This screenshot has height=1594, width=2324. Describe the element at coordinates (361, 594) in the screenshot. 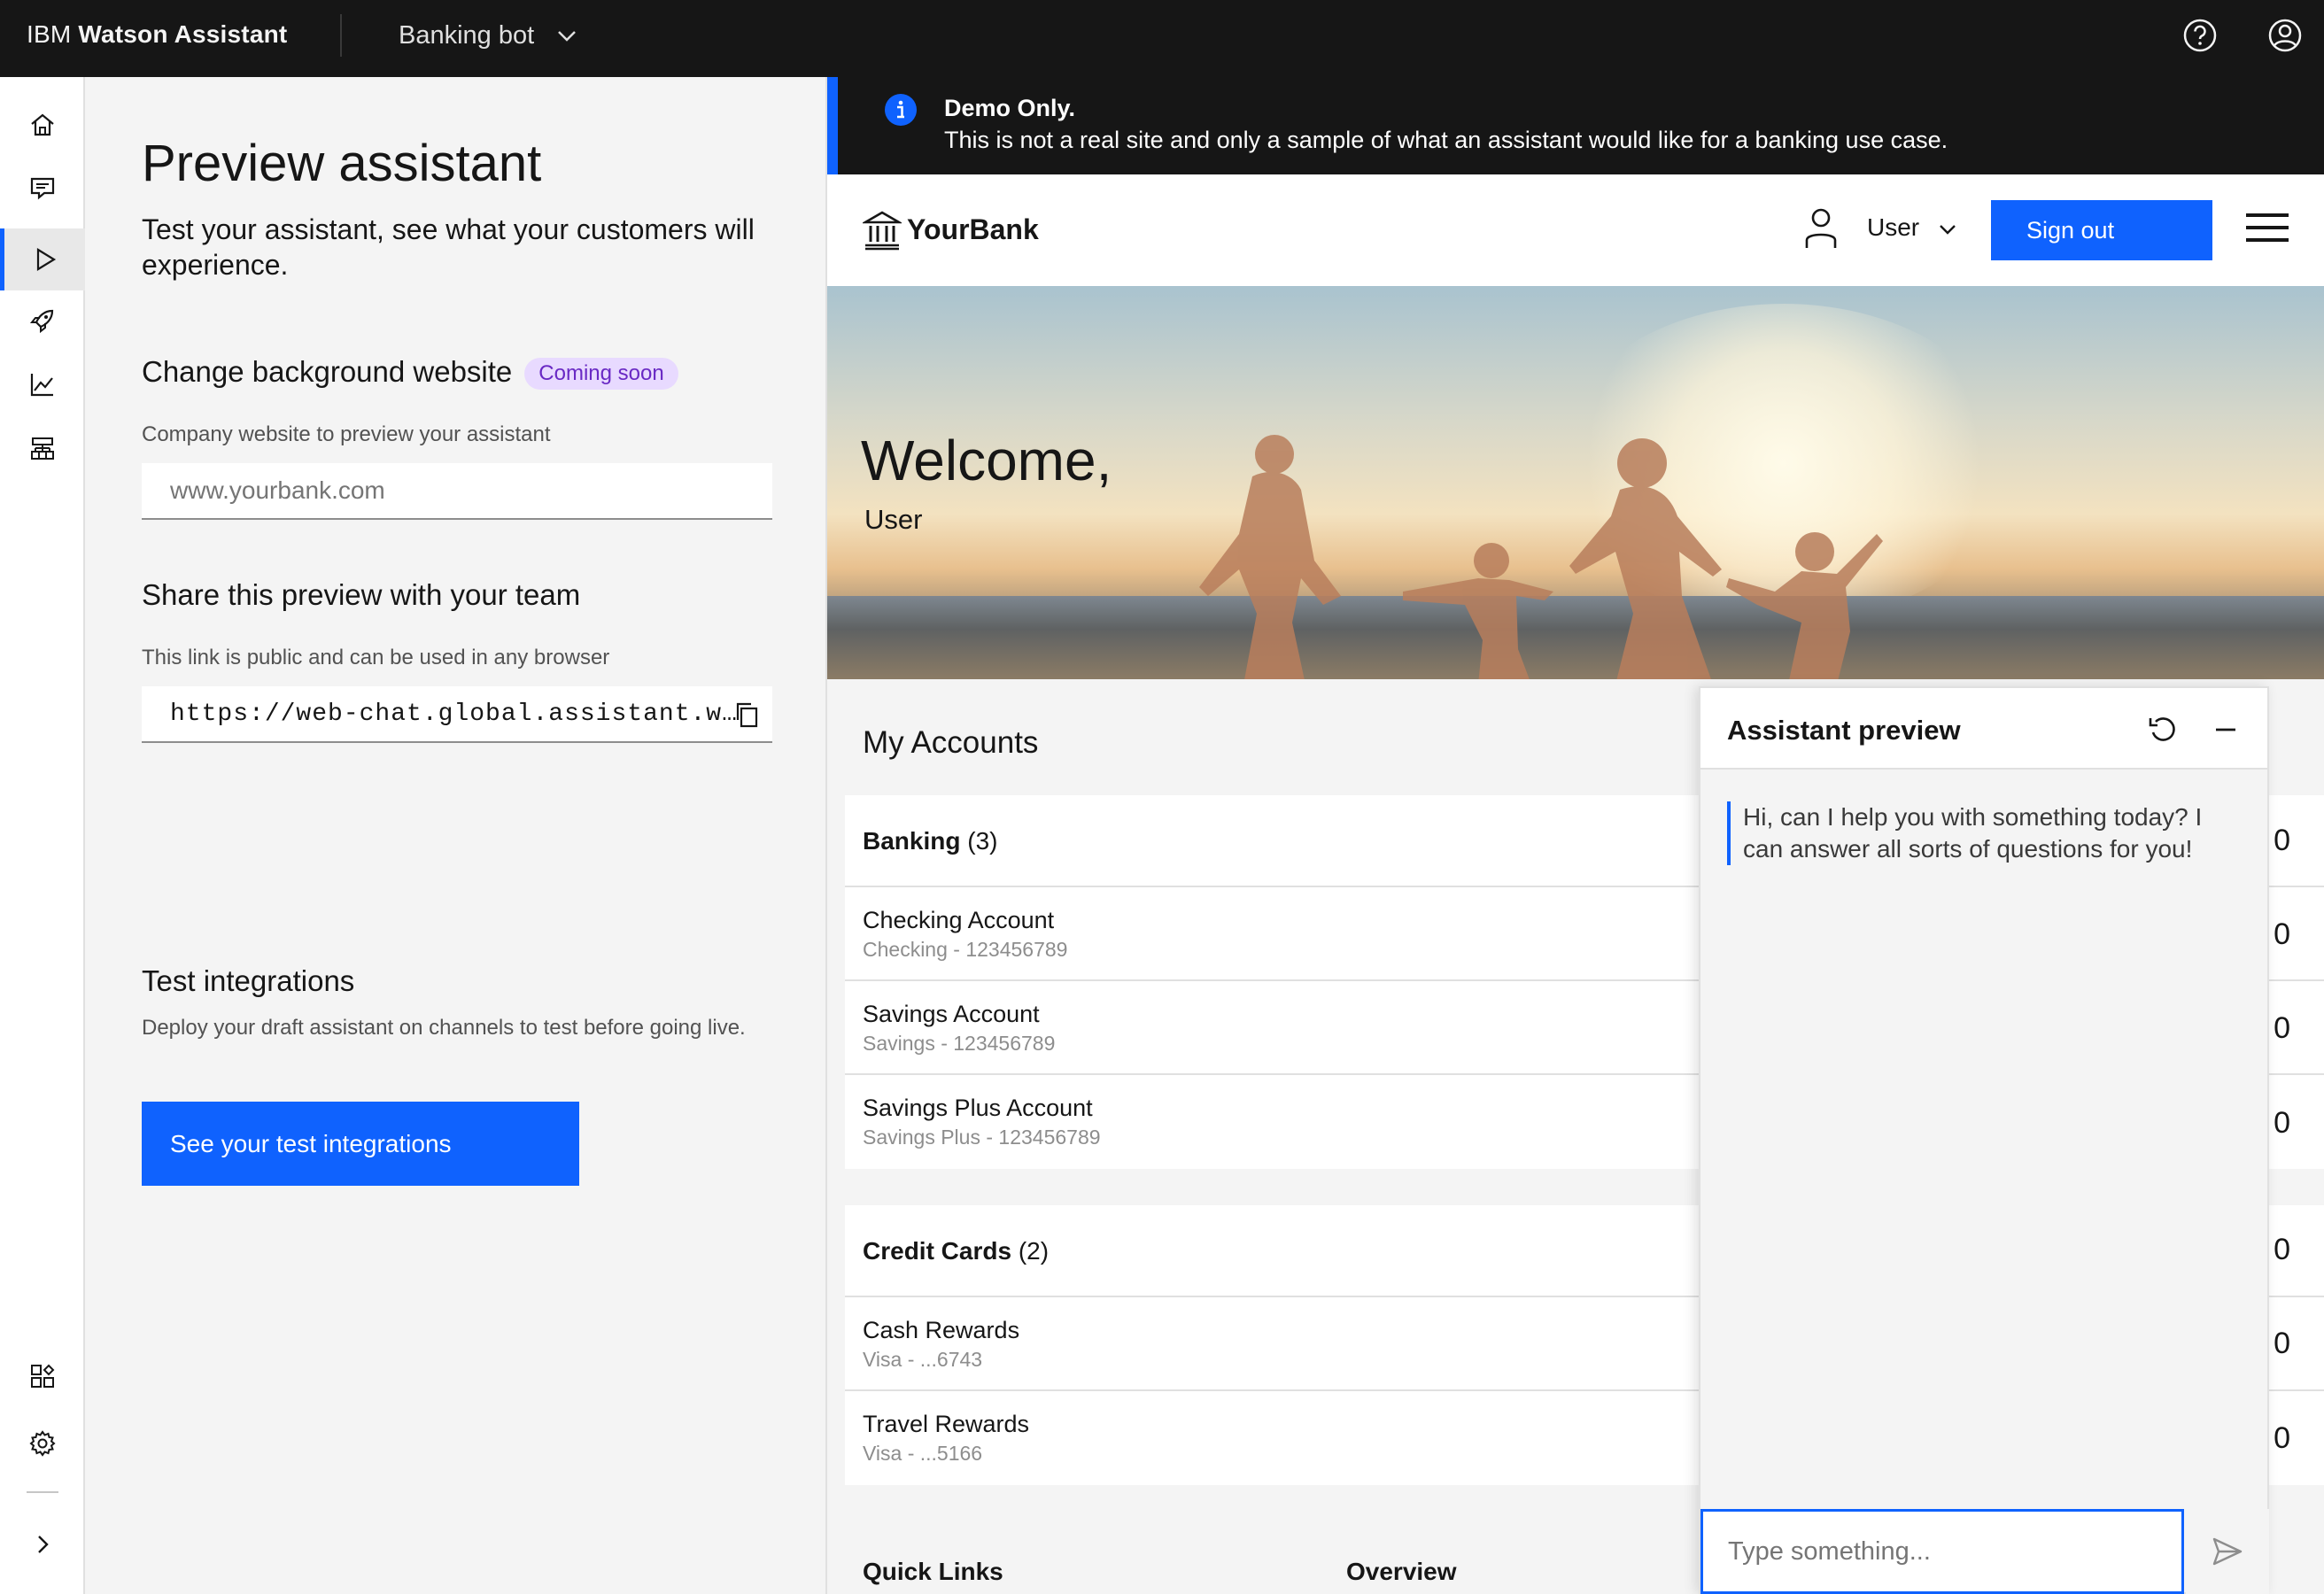

I see `share-preview-heading: Share this preview with your team` at that location.